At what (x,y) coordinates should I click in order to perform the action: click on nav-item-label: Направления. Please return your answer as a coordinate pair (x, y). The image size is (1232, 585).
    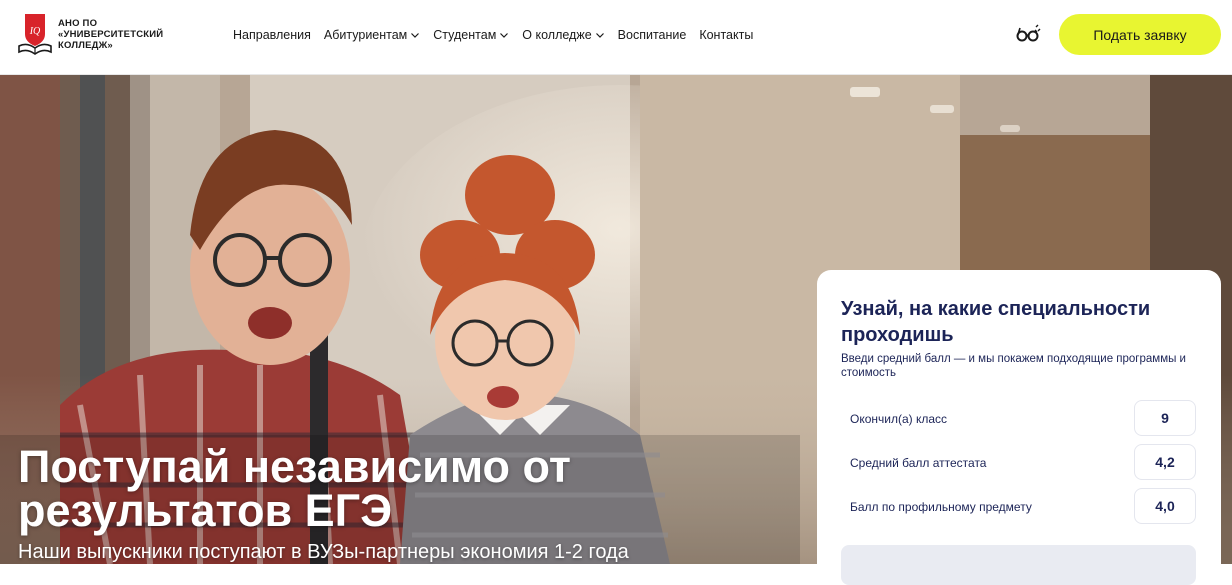
    Looking at the image, I should click on (272, 35).